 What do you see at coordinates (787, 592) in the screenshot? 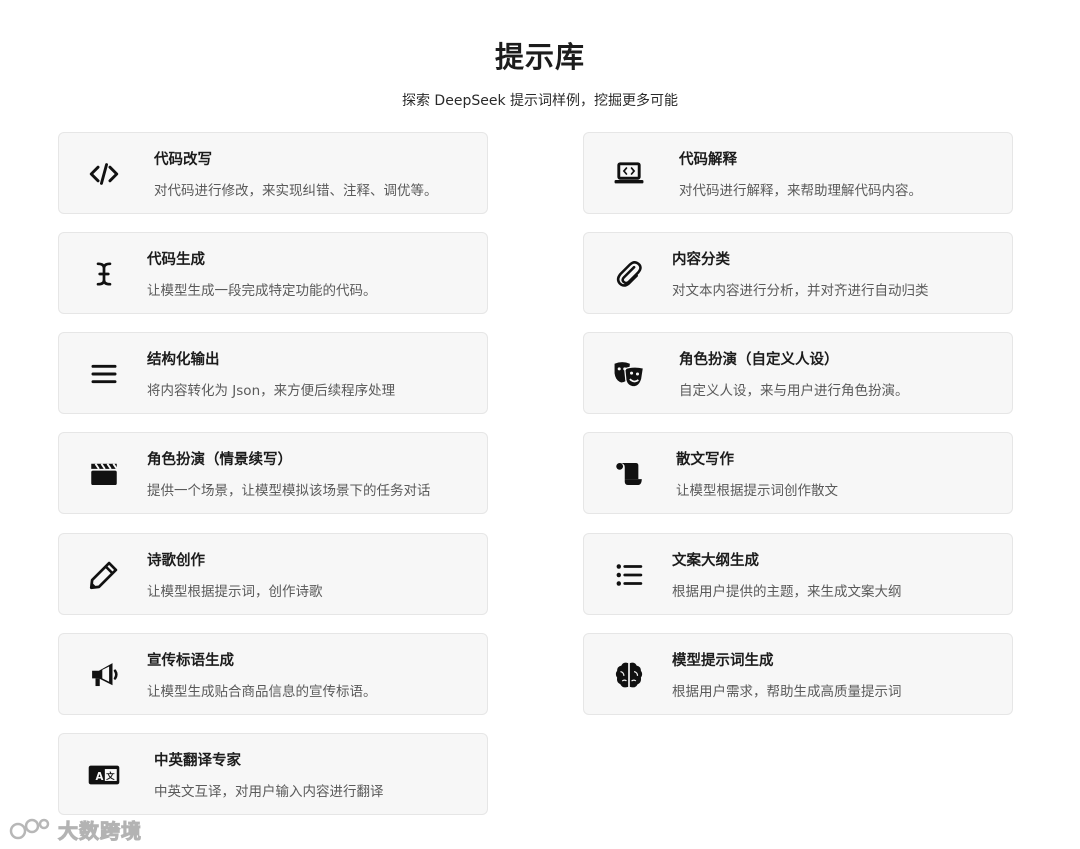
I see `card-desc: 根据用户提供的主题，来生成文案大纲` at bounding box center [787, 592].